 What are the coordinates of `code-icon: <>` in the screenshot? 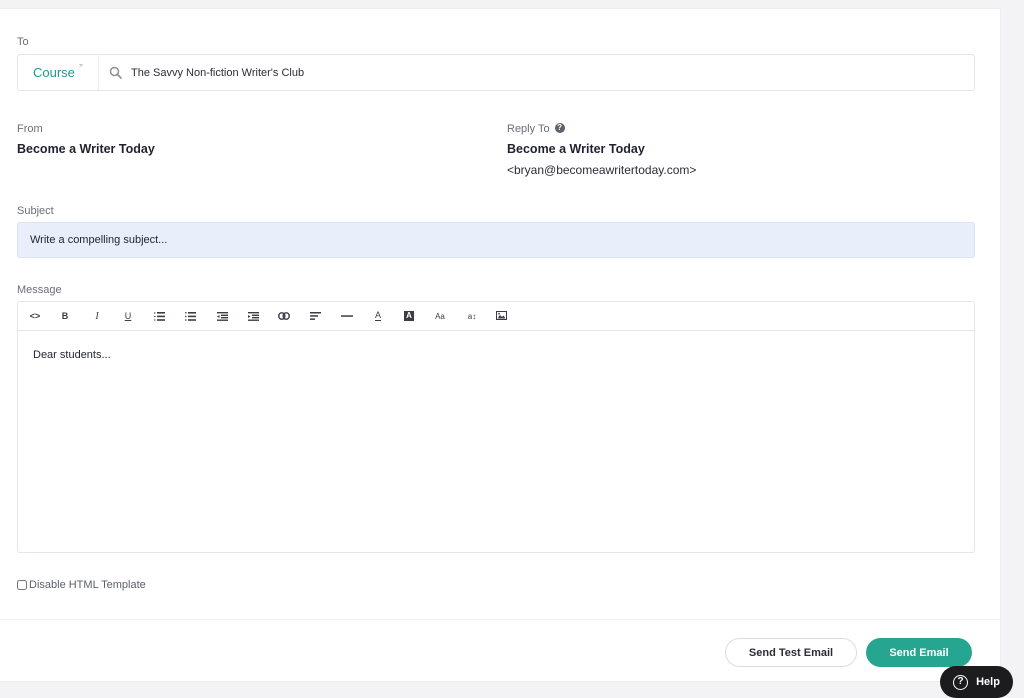 It's located at (35, 316).